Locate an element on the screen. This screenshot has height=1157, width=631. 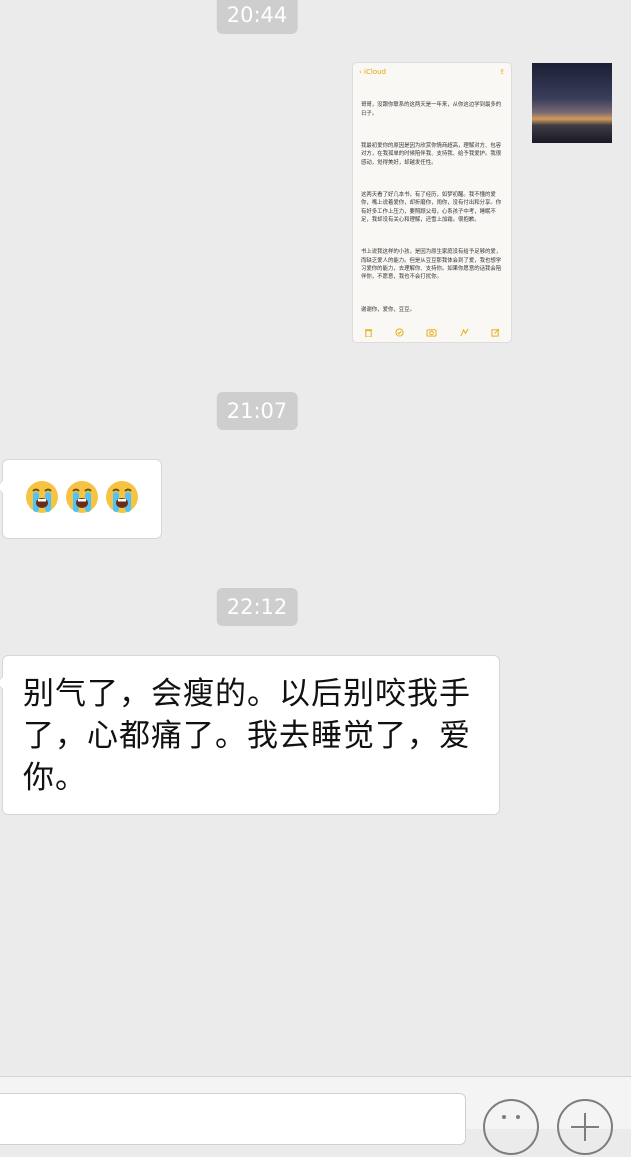
timestamp-badge: 21:07 is located at coordinates (257, 411).